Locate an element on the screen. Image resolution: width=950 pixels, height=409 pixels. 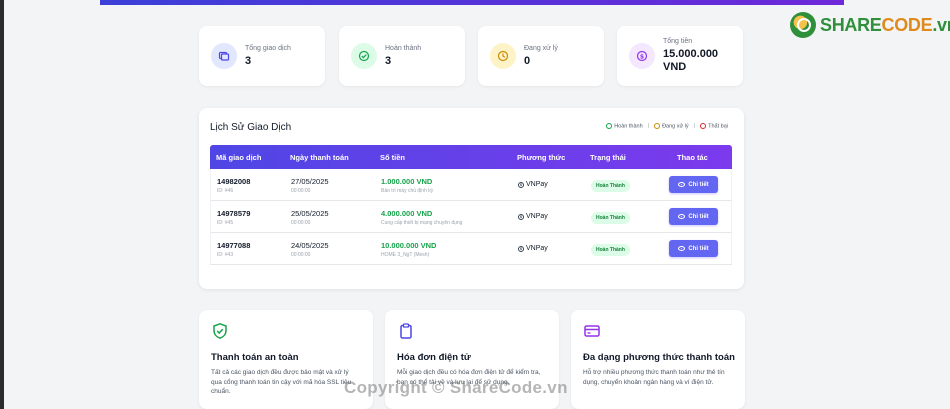
transaction-description: Cung cấp thiết bị mạng chuyên dụng is located at coordinates (422, 223).